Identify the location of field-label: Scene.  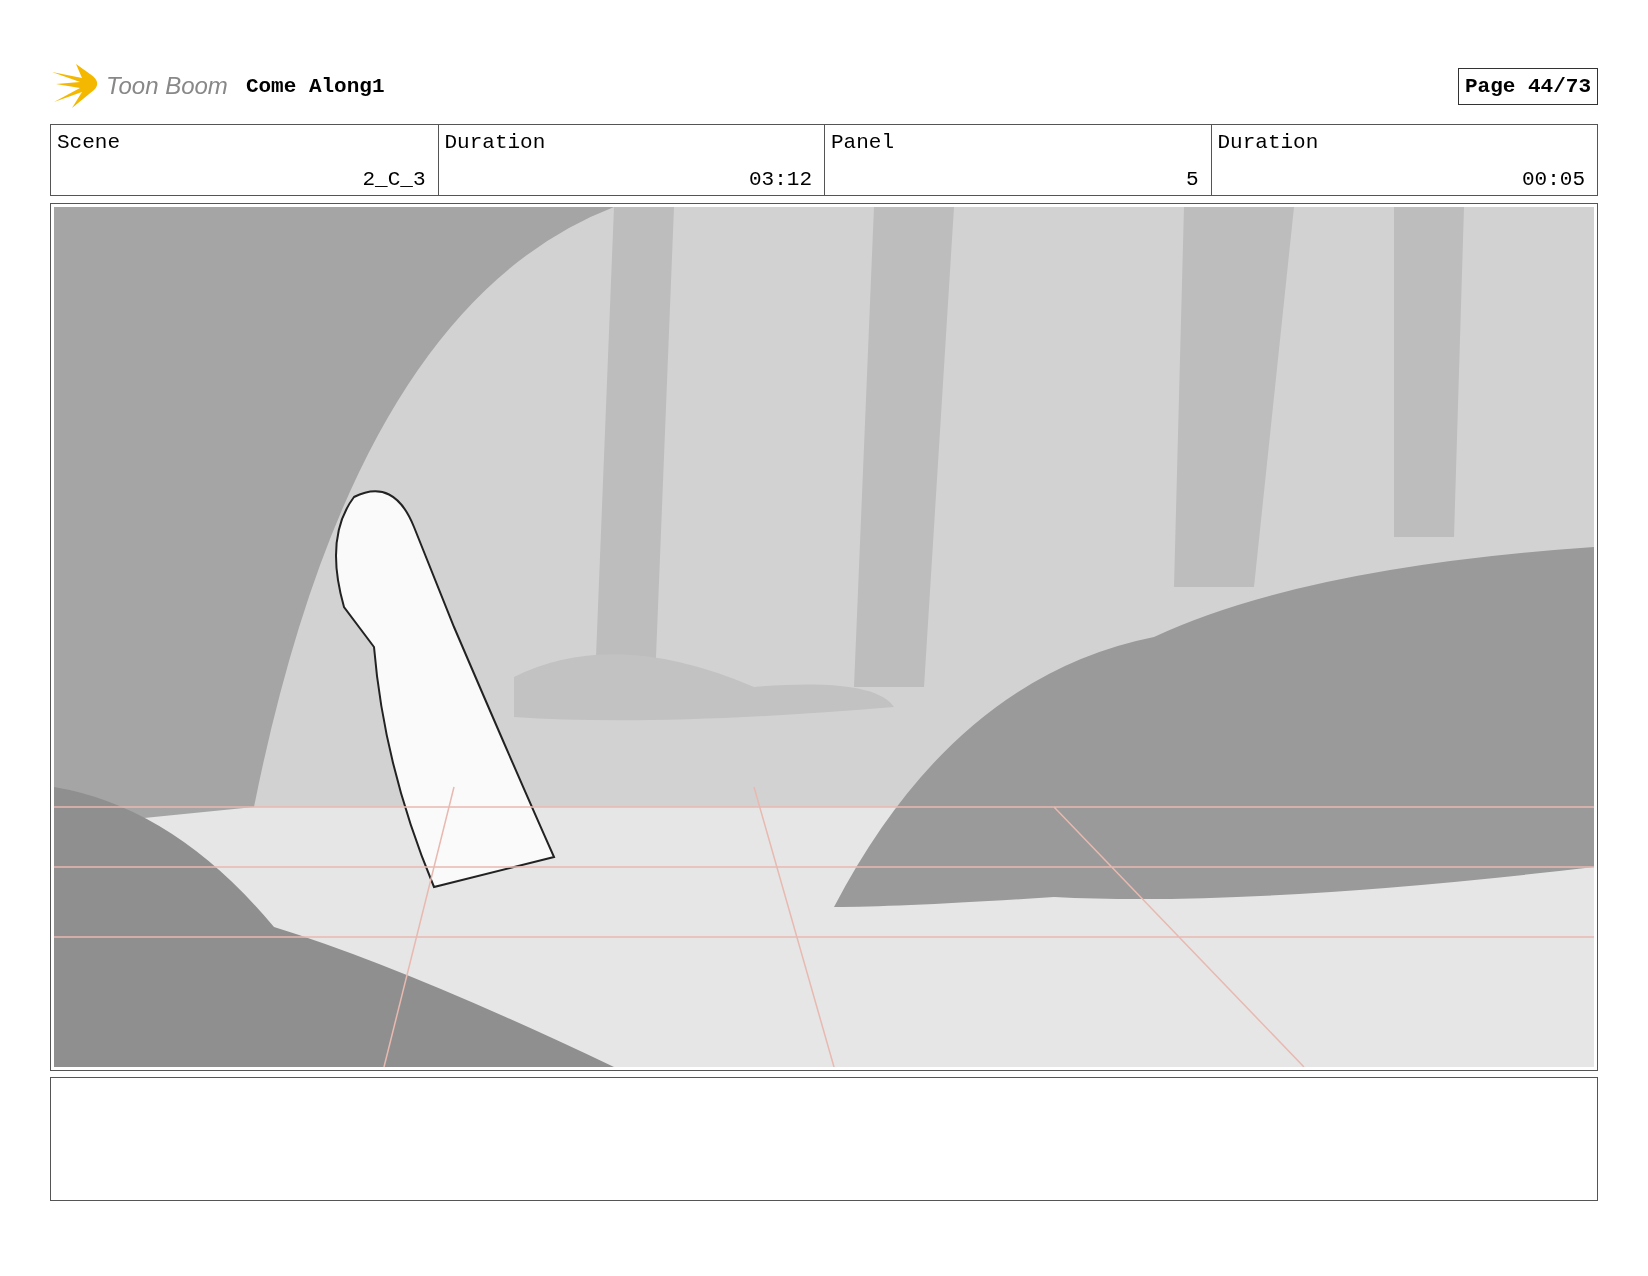
(88, 142).